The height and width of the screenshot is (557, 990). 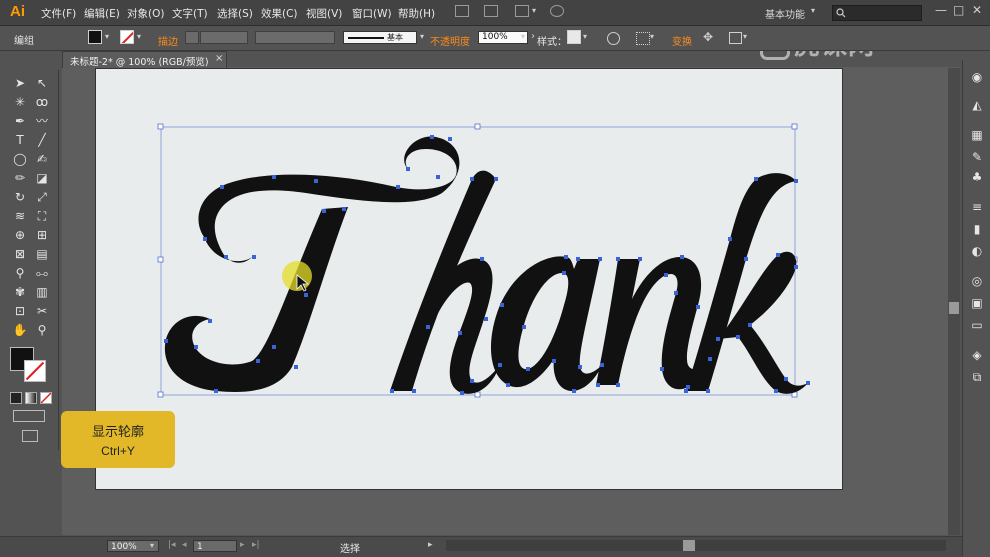 What do you see at coordinates (184, 545) in the screenshot?
I see `previous-artboard-icon: ◂` at bounding box center [184, 545].